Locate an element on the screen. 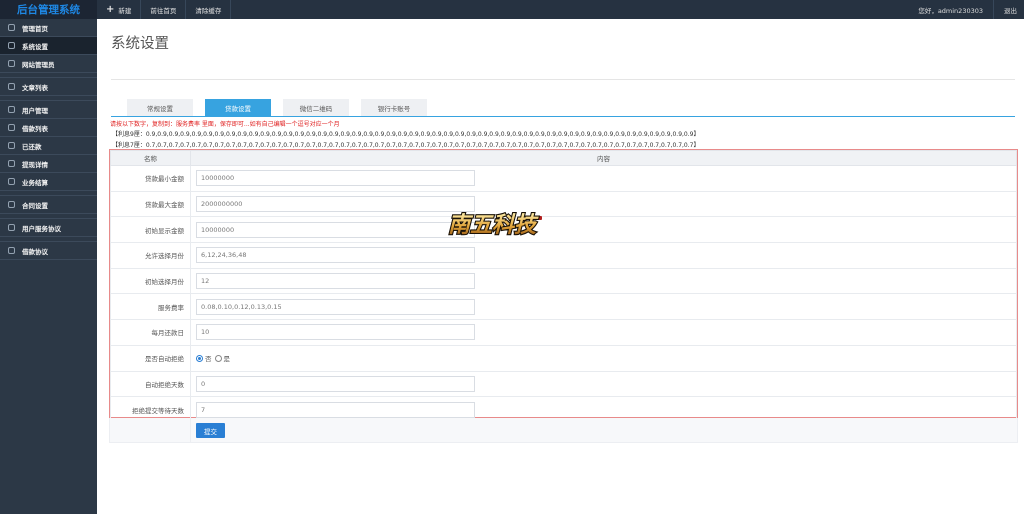 The width and height of the screenshot is (1024, 514). init-month-input: 12 is located at coordinates (335, 281).